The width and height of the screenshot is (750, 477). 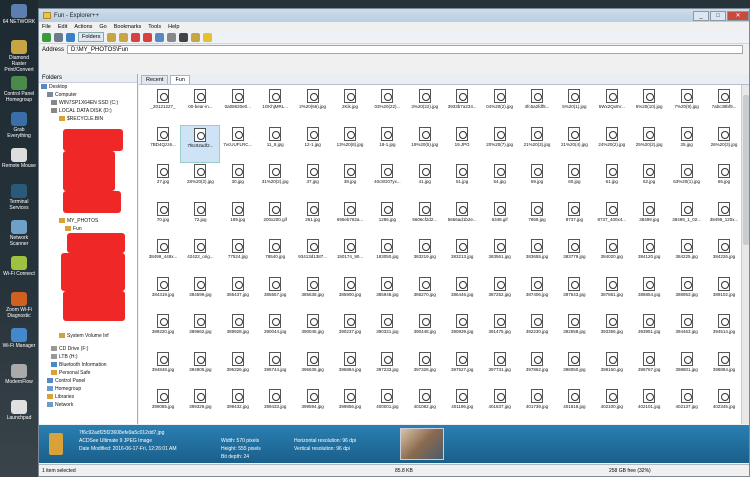 I want to click on file-item: 390839.jpg, so click(x=462, y=331).